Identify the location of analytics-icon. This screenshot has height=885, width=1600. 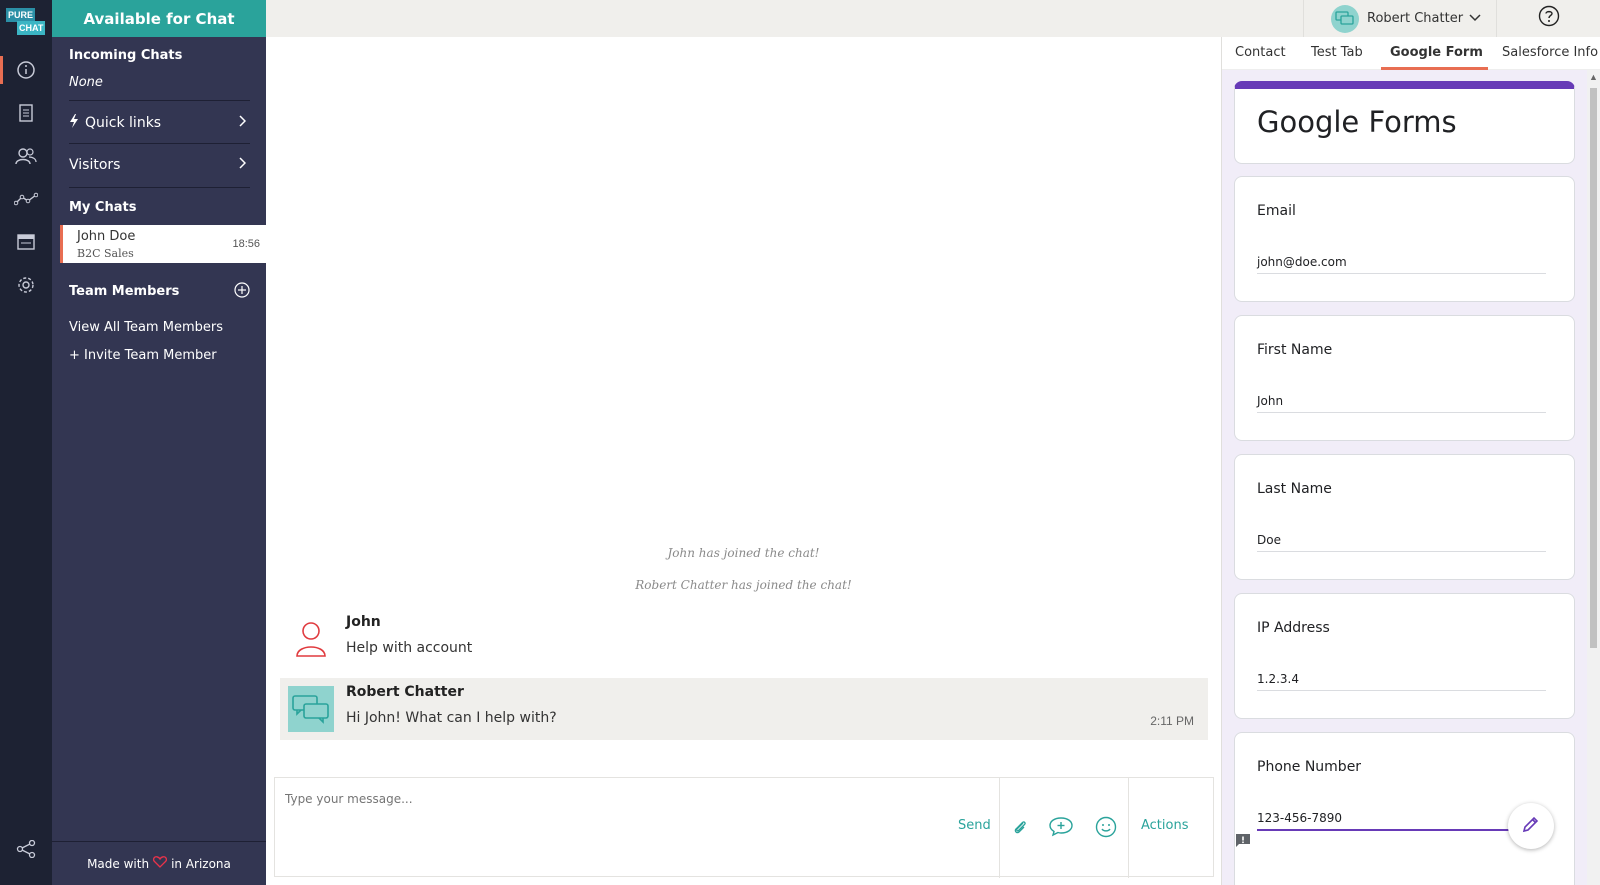
(26, 199).